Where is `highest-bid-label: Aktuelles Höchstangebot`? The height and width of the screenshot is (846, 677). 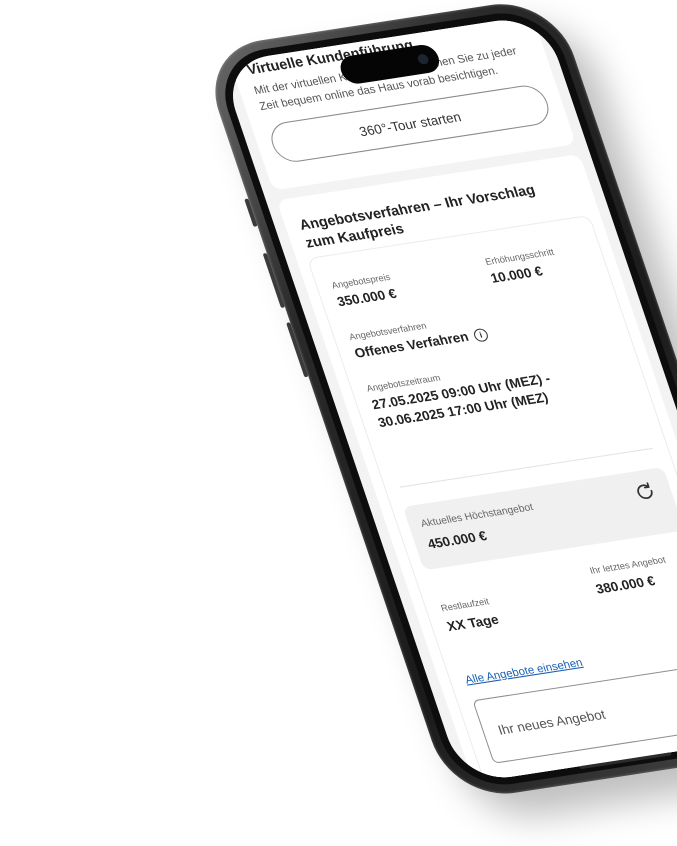
highest-bid-label: Aktuelles Höchstangebot is located at coordinates (477, 515).